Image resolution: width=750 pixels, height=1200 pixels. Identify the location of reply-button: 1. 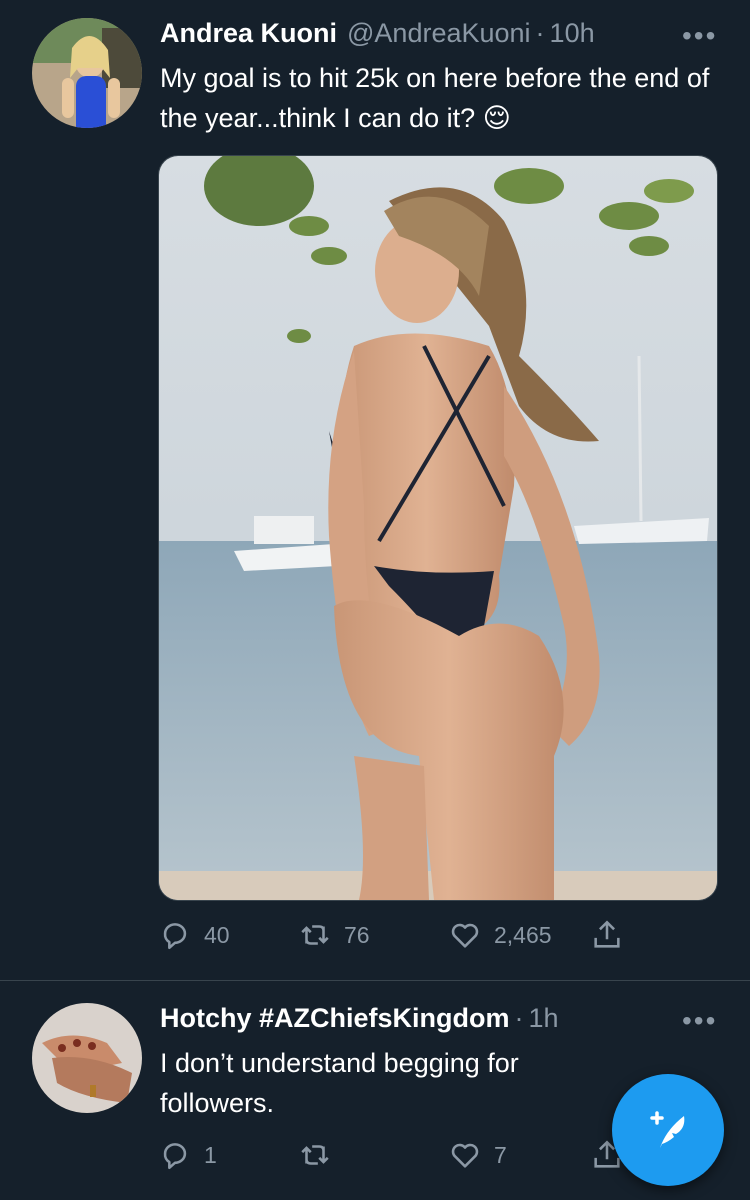
(187, 1155).